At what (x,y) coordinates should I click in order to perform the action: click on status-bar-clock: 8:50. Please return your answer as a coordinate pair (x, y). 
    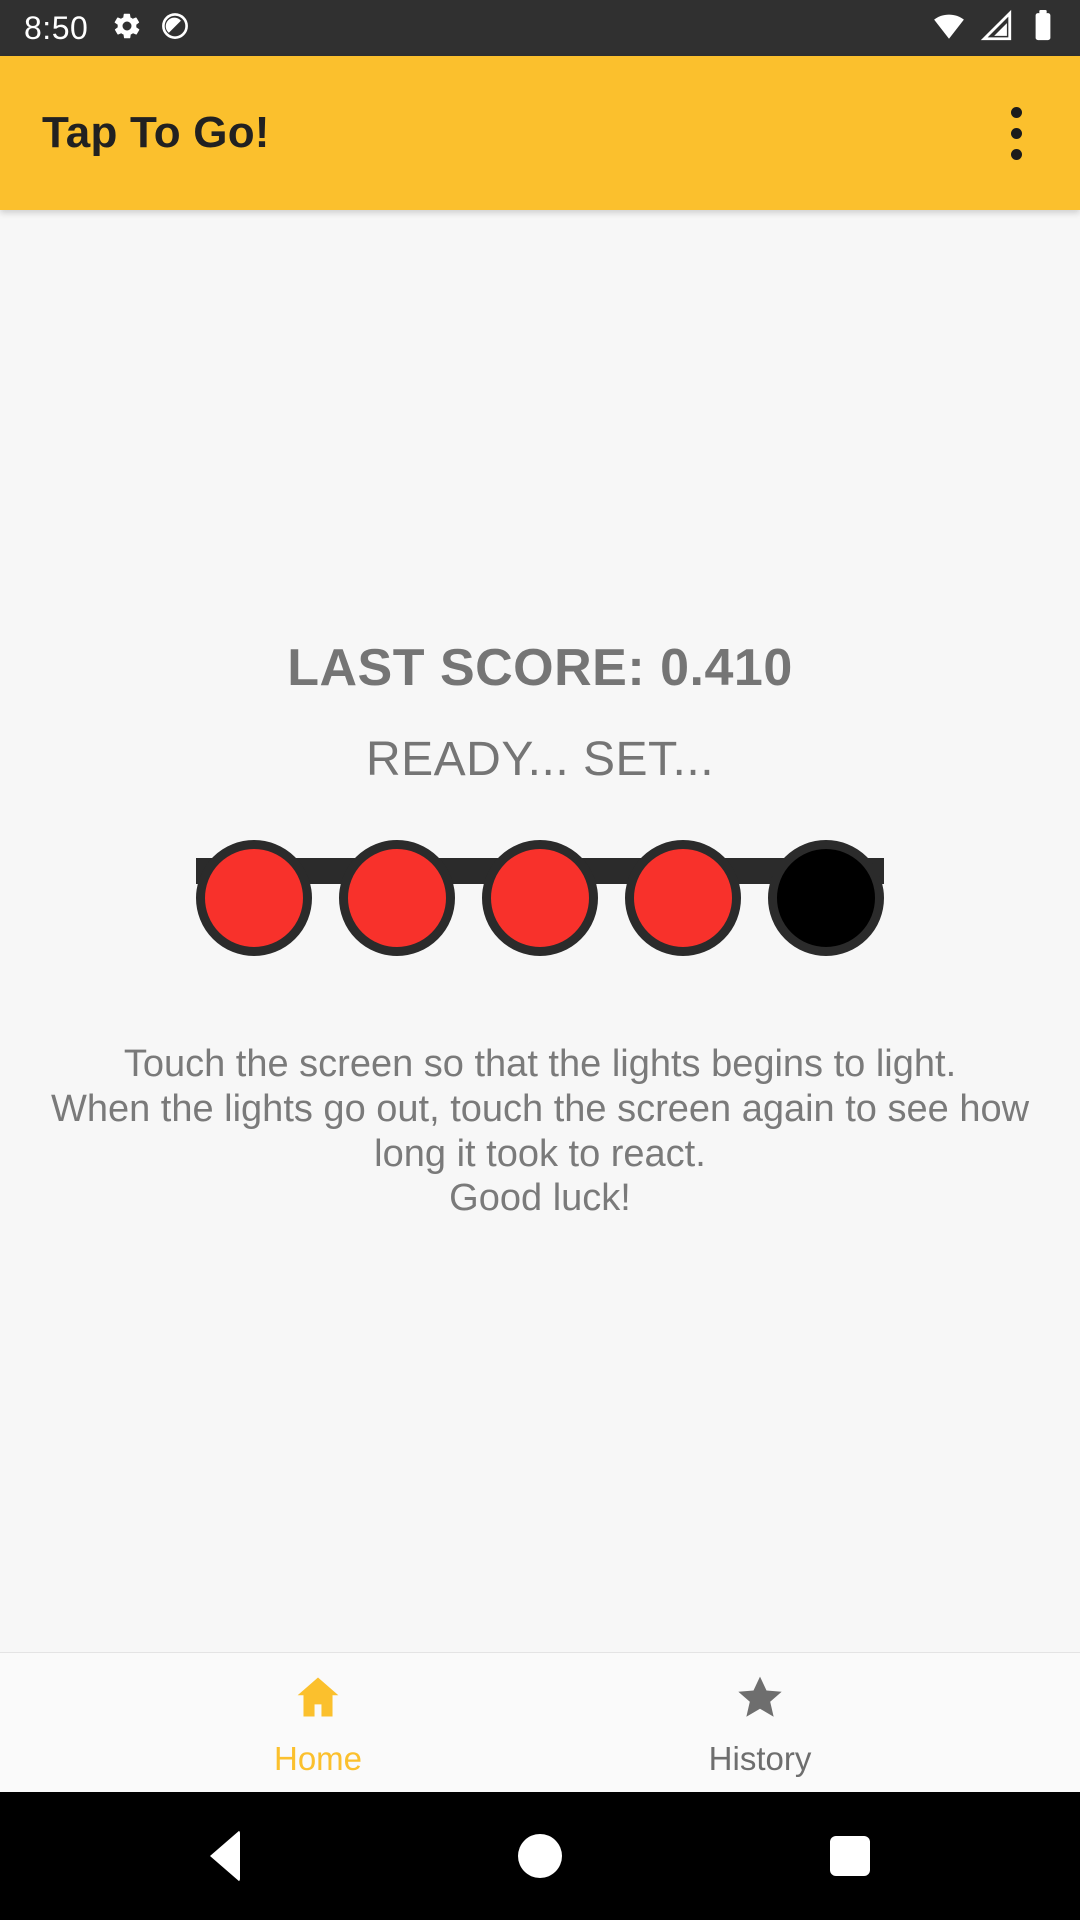
    Looking at the image, I should click on (56, 28).